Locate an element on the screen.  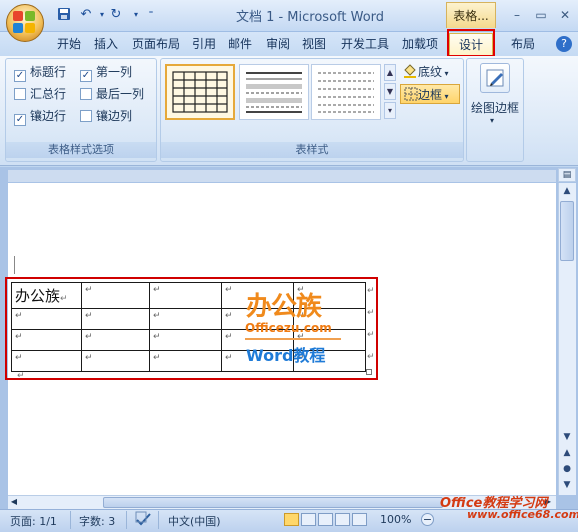
tab-view: 视图 is located at coordinates (314, 44).